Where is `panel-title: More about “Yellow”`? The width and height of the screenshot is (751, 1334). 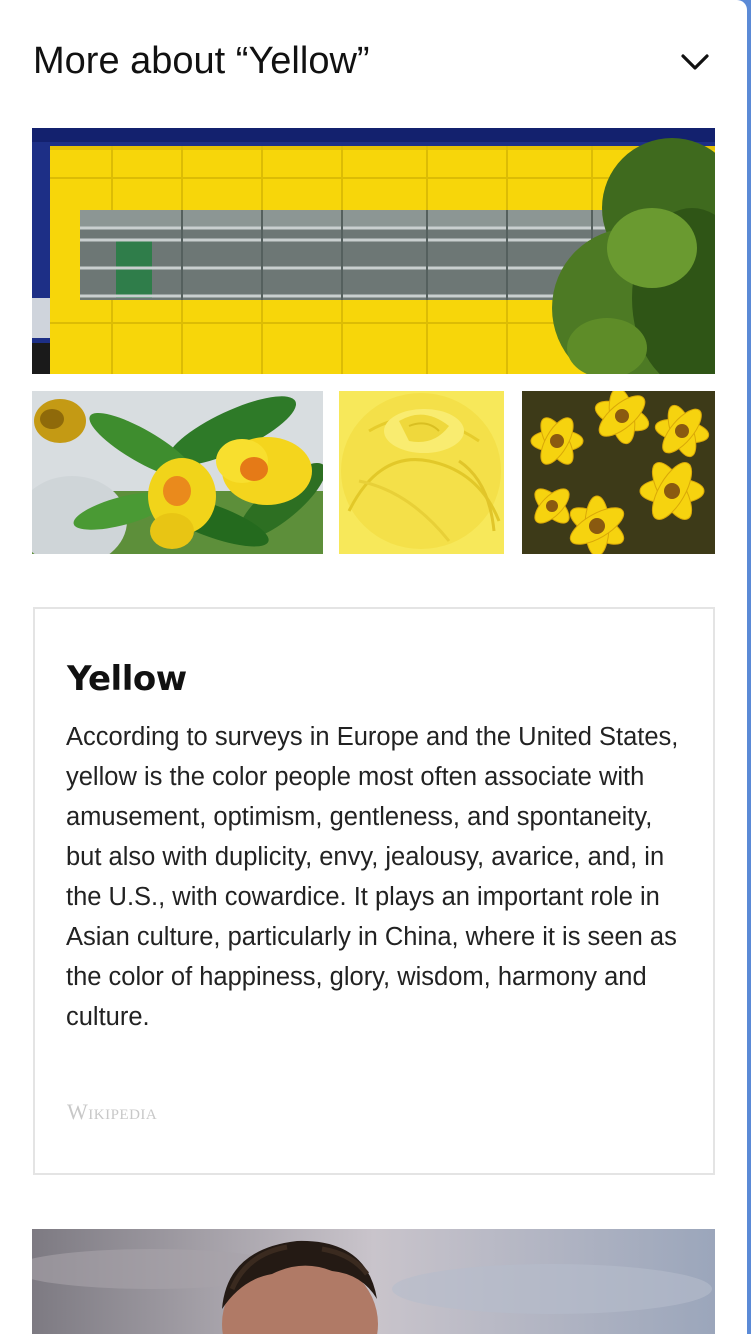
panel-title: More about “Yellow” is located at coordinates (201, 61).